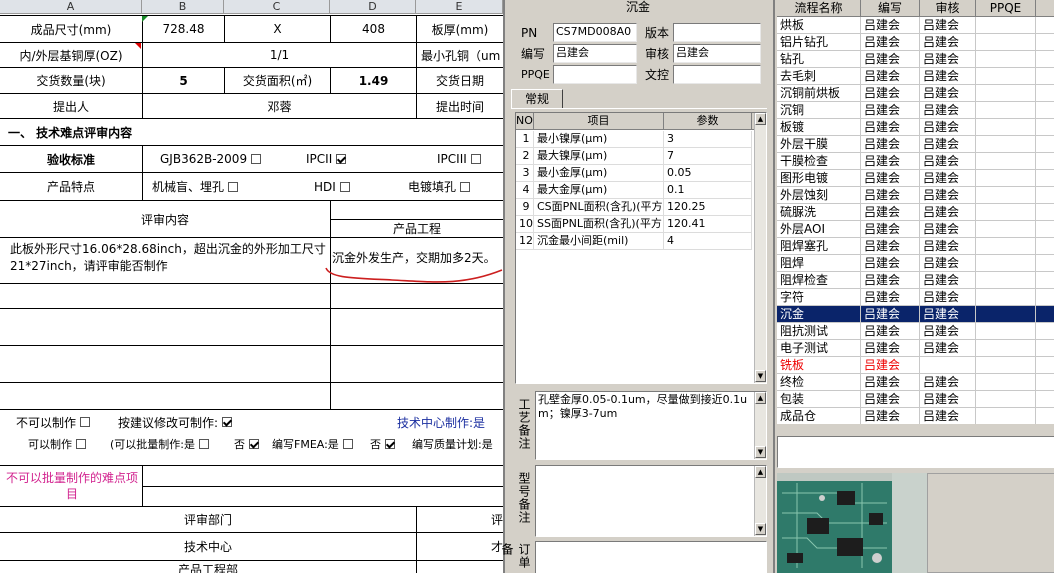 This screenshot has width=1054, height=573. What do you see at coordinates (915, 161) in the screenshot?
I see `flow-row: 干膜检查 吕建会 吕建会` at bounding box center [915, 161].